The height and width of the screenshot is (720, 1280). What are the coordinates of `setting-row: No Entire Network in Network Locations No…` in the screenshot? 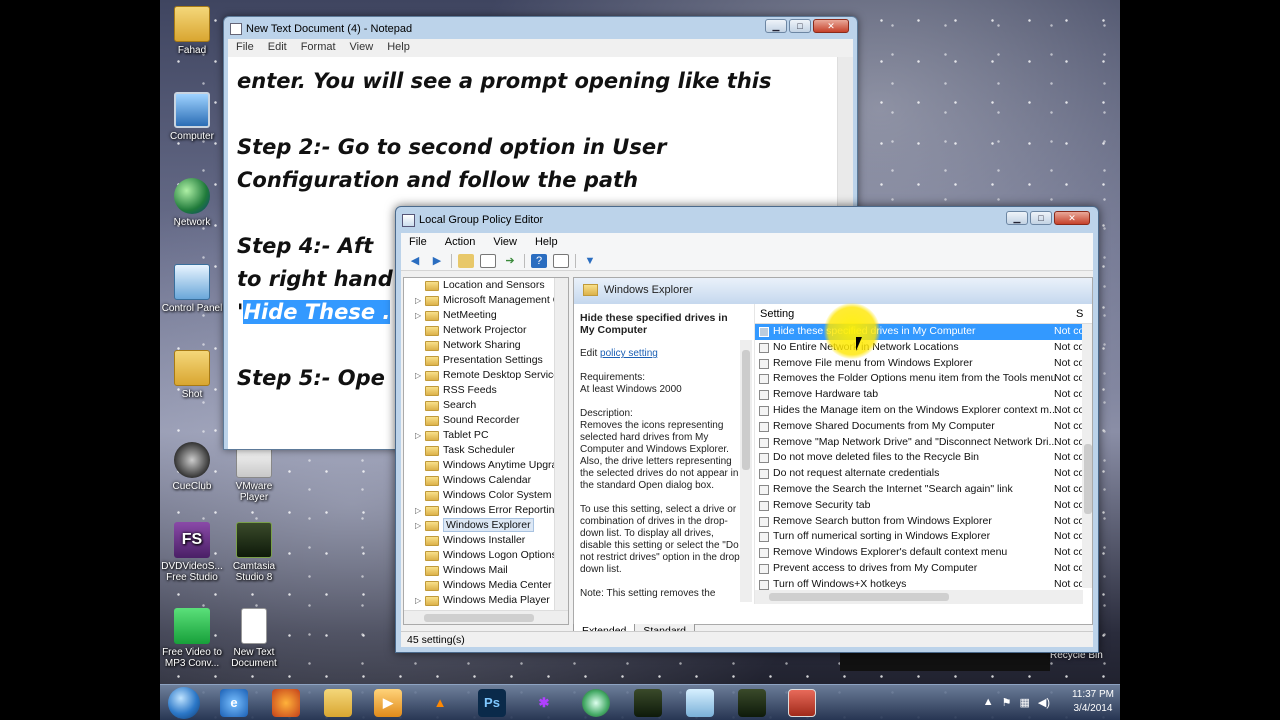 It's located at (923, 348).